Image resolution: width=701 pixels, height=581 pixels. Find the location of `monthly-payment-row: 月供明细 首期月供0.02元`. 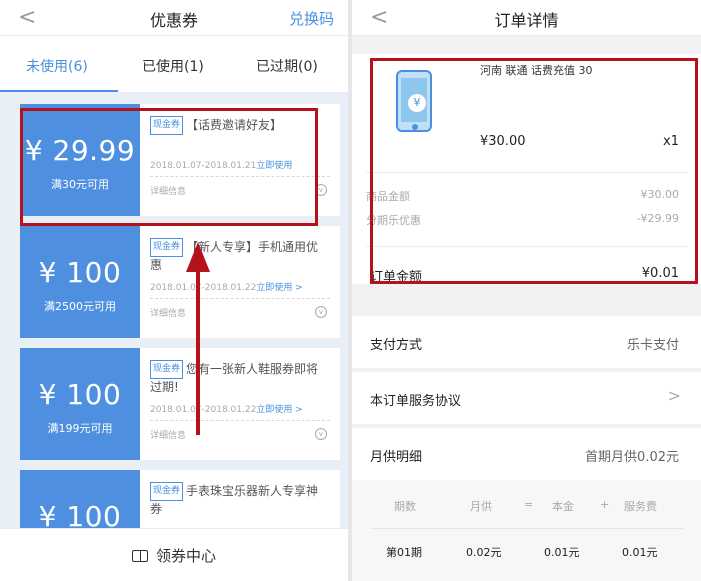

monthly-payment-row: 月供明细 首期月供0.02元 is located at coordinates (526, 454).